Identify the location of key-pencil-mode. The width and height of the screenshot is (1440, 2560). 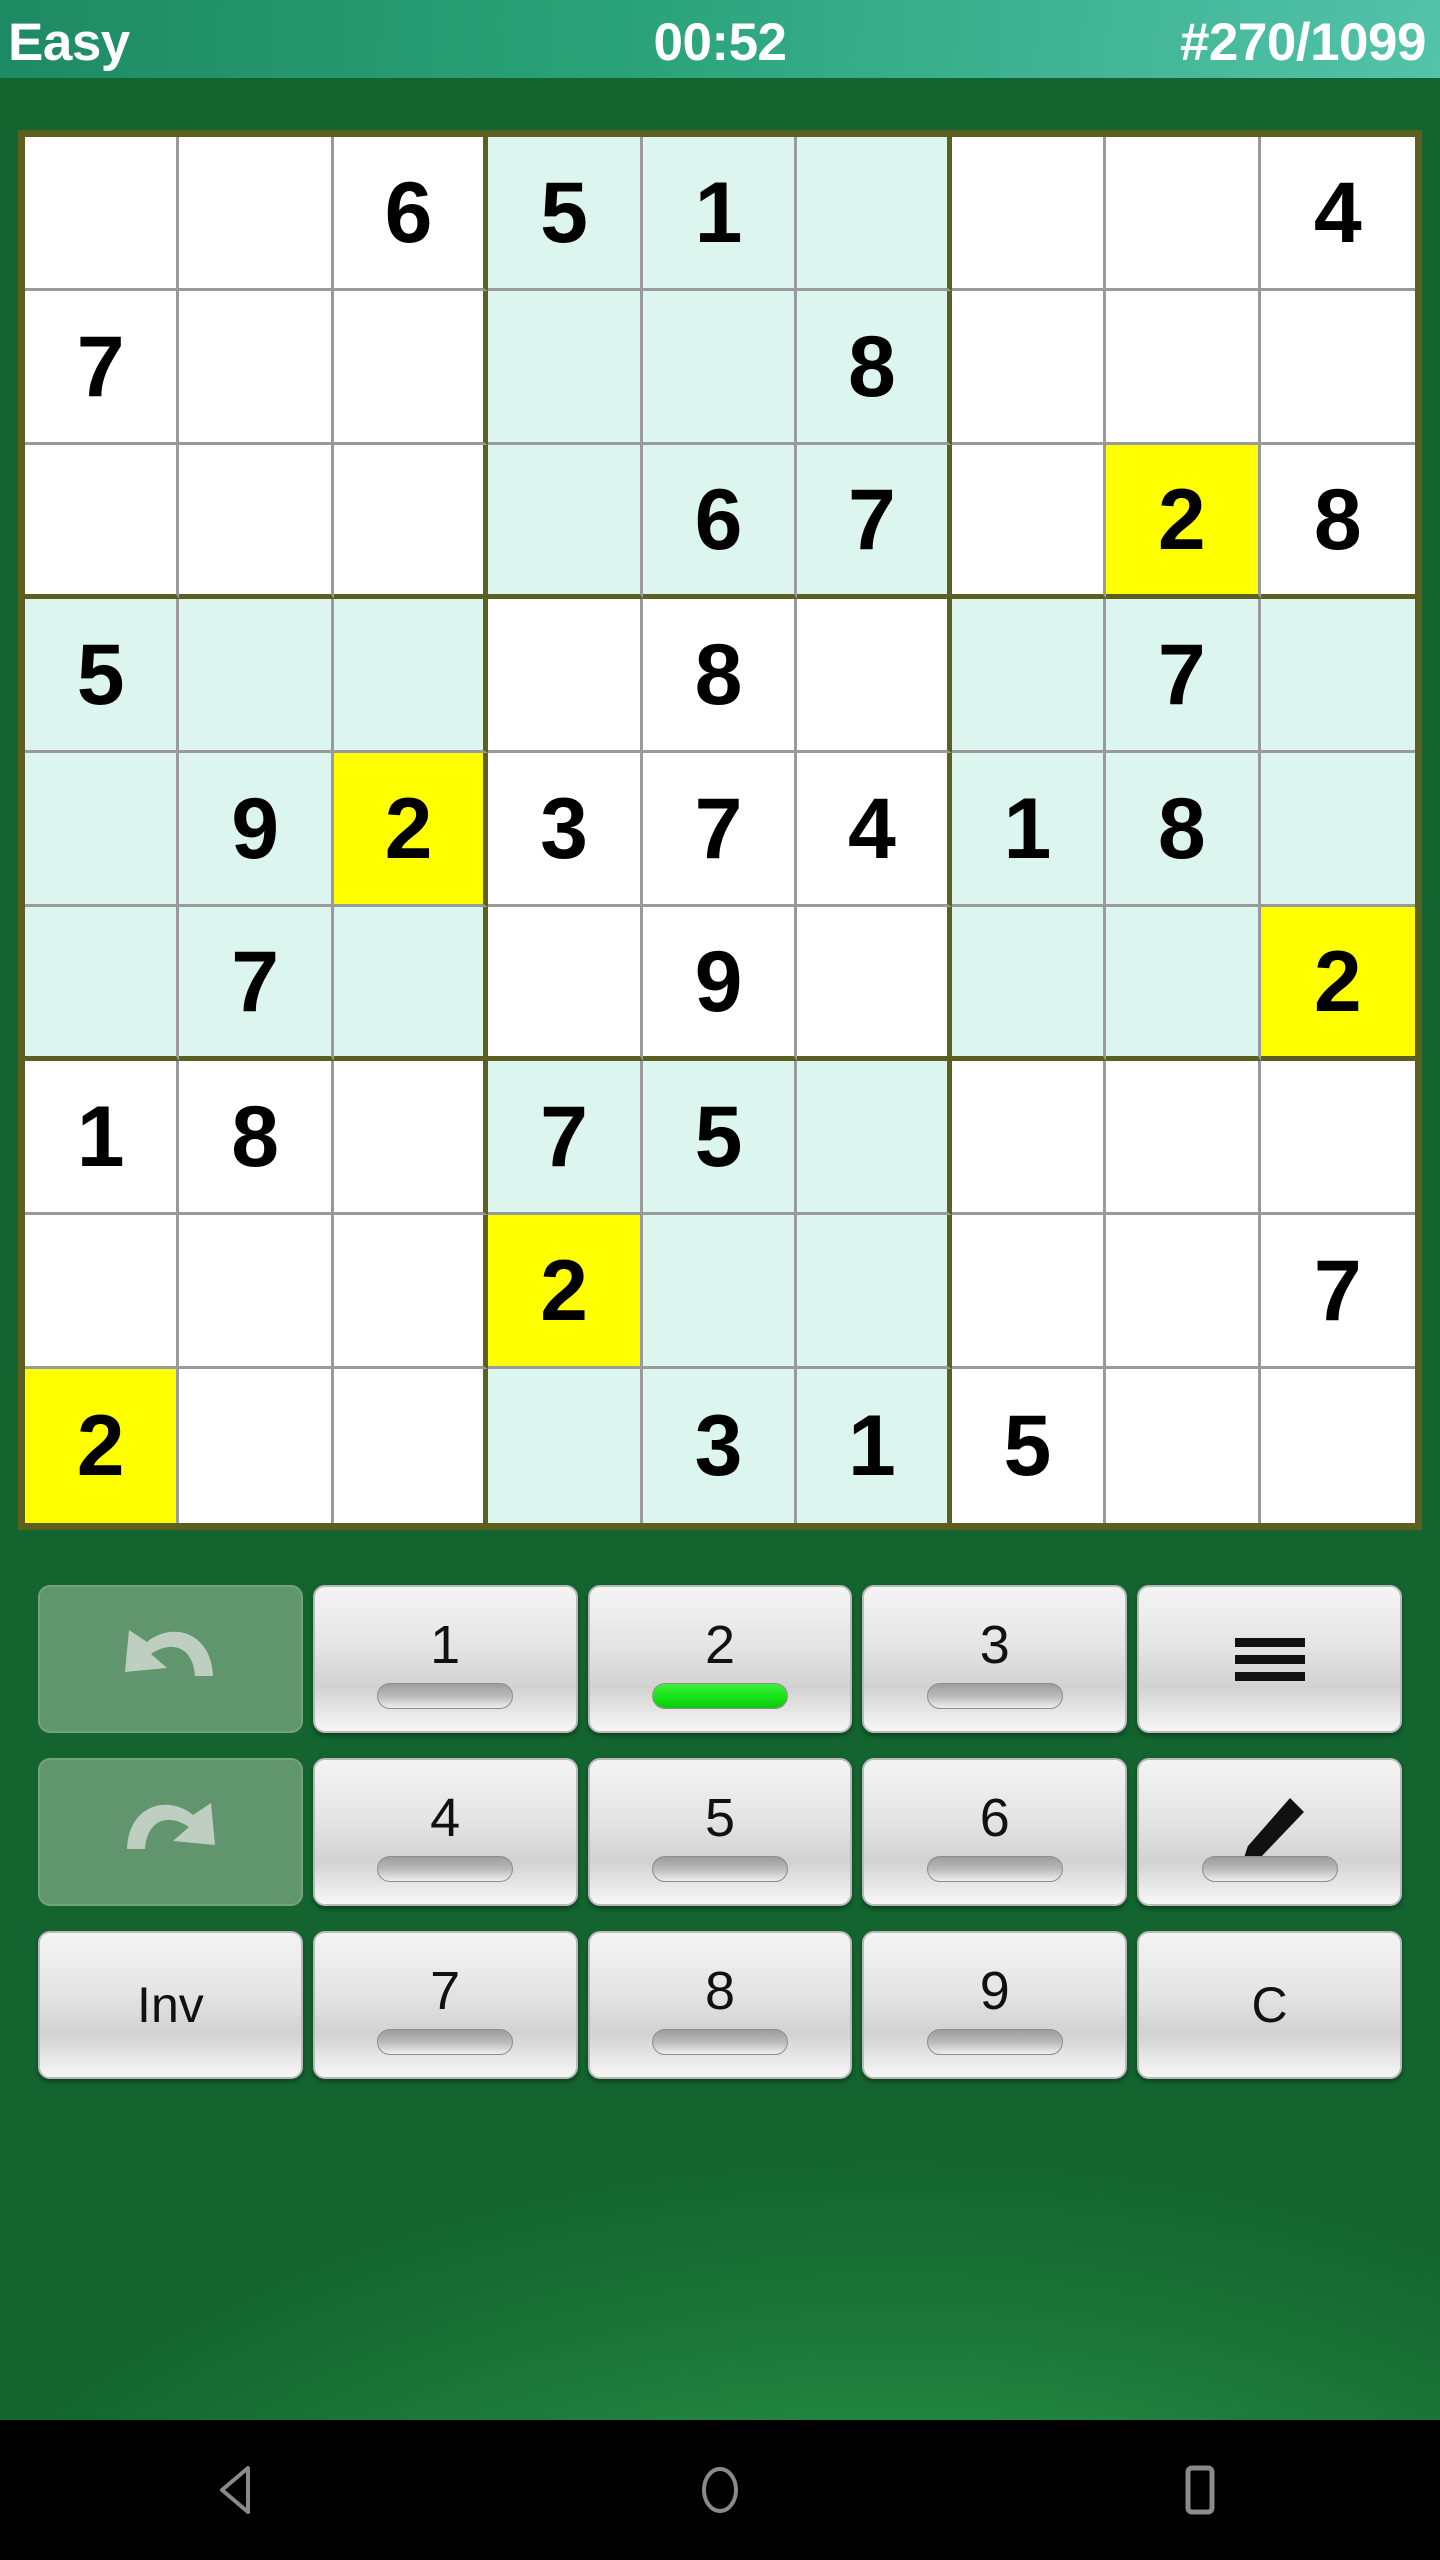
(1269, 1832).